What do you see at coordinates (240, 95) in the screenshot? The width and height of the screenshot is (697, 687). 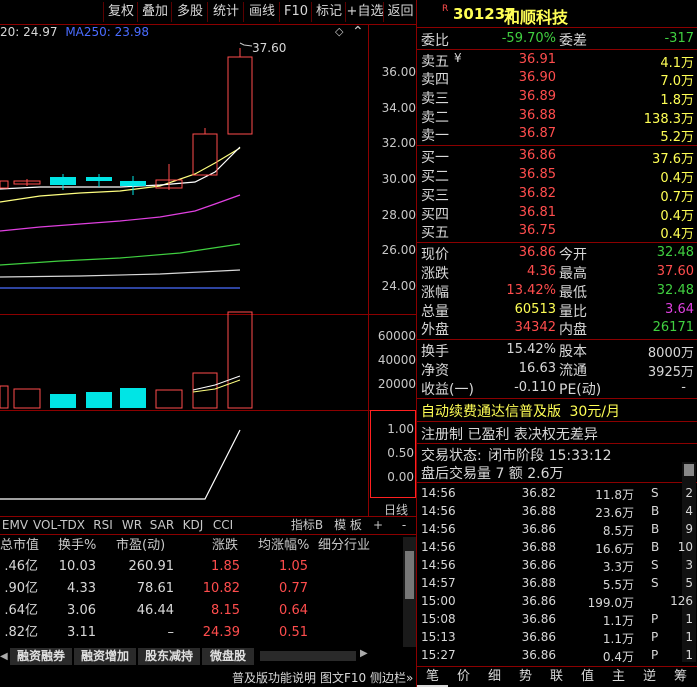 I see `candle-latest` at bounding box center [240, 95].